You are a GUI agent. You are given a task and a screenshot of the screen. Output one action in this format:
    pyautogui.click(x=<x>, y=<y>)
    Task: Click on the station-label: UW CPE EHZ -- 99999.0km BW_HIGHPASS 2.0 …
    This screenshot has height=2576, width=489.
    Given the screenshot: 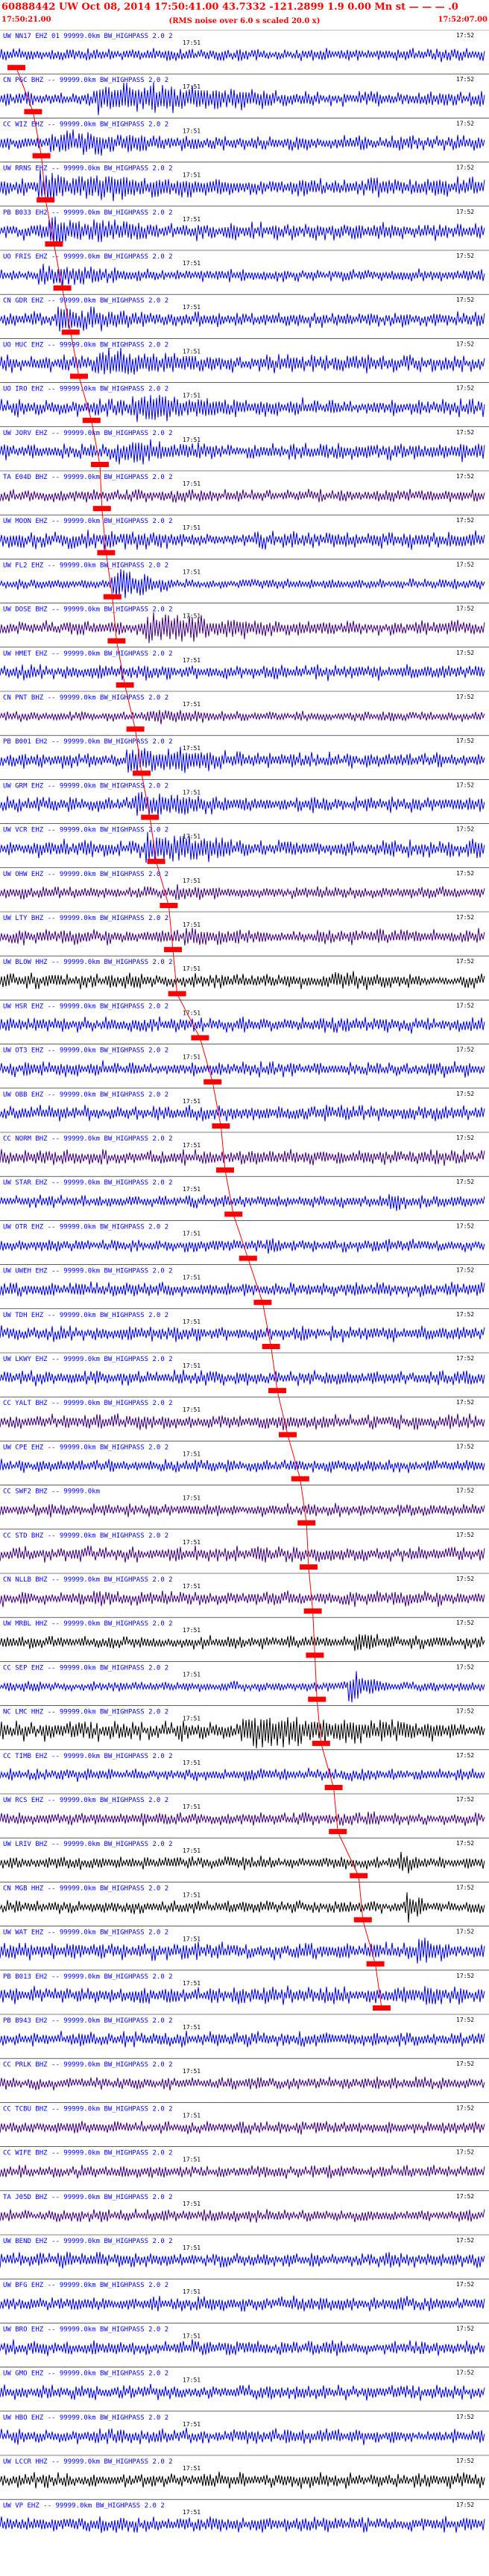 What is the action you would take?
    pyautogui.click(x=86, y=1448)
    